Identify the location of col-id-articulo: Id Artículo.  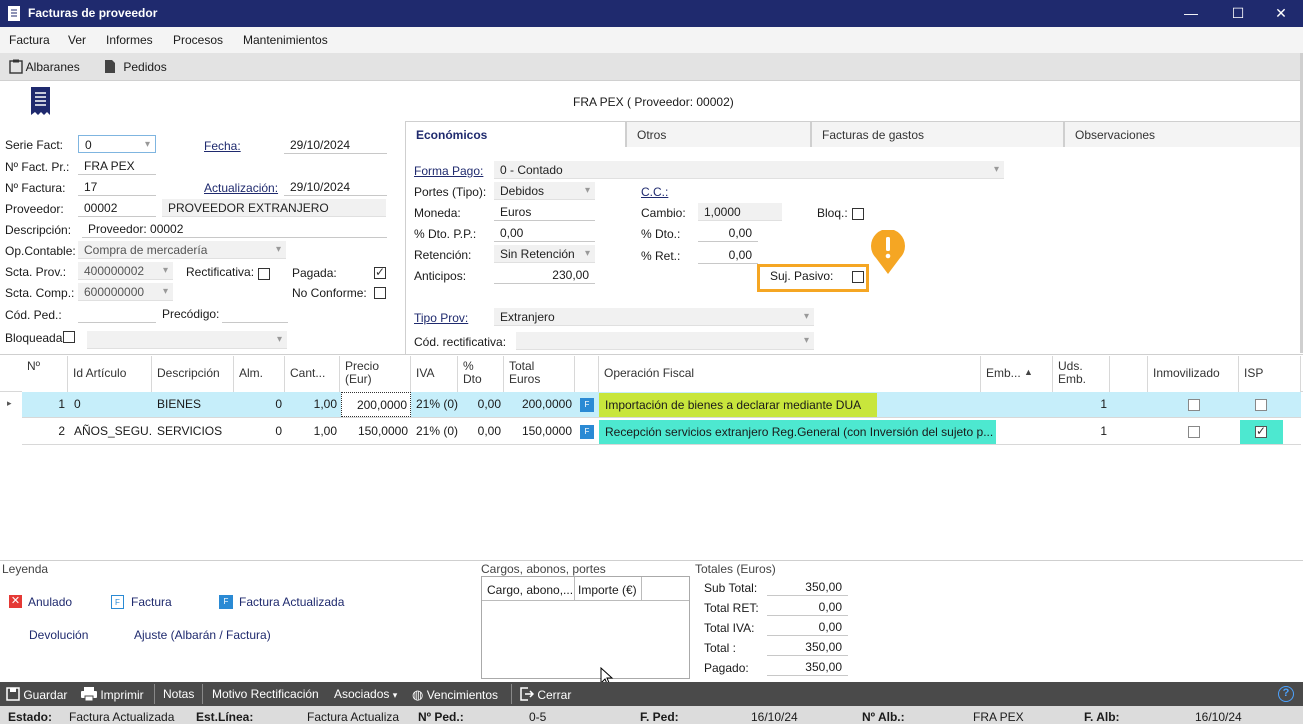
(110, 374).